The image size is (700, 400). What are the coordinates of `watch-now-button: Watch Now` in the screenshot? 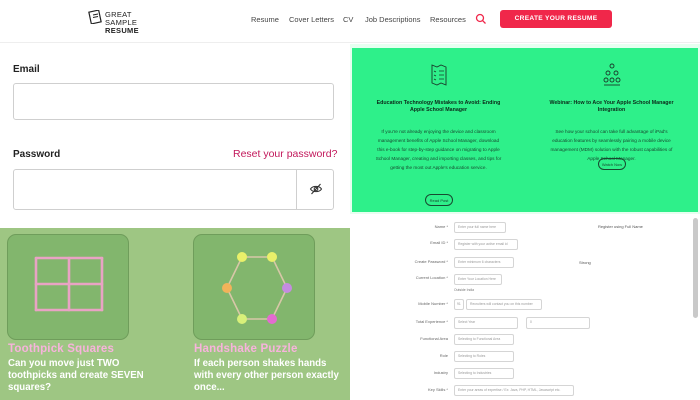 It's located at (612, 164).